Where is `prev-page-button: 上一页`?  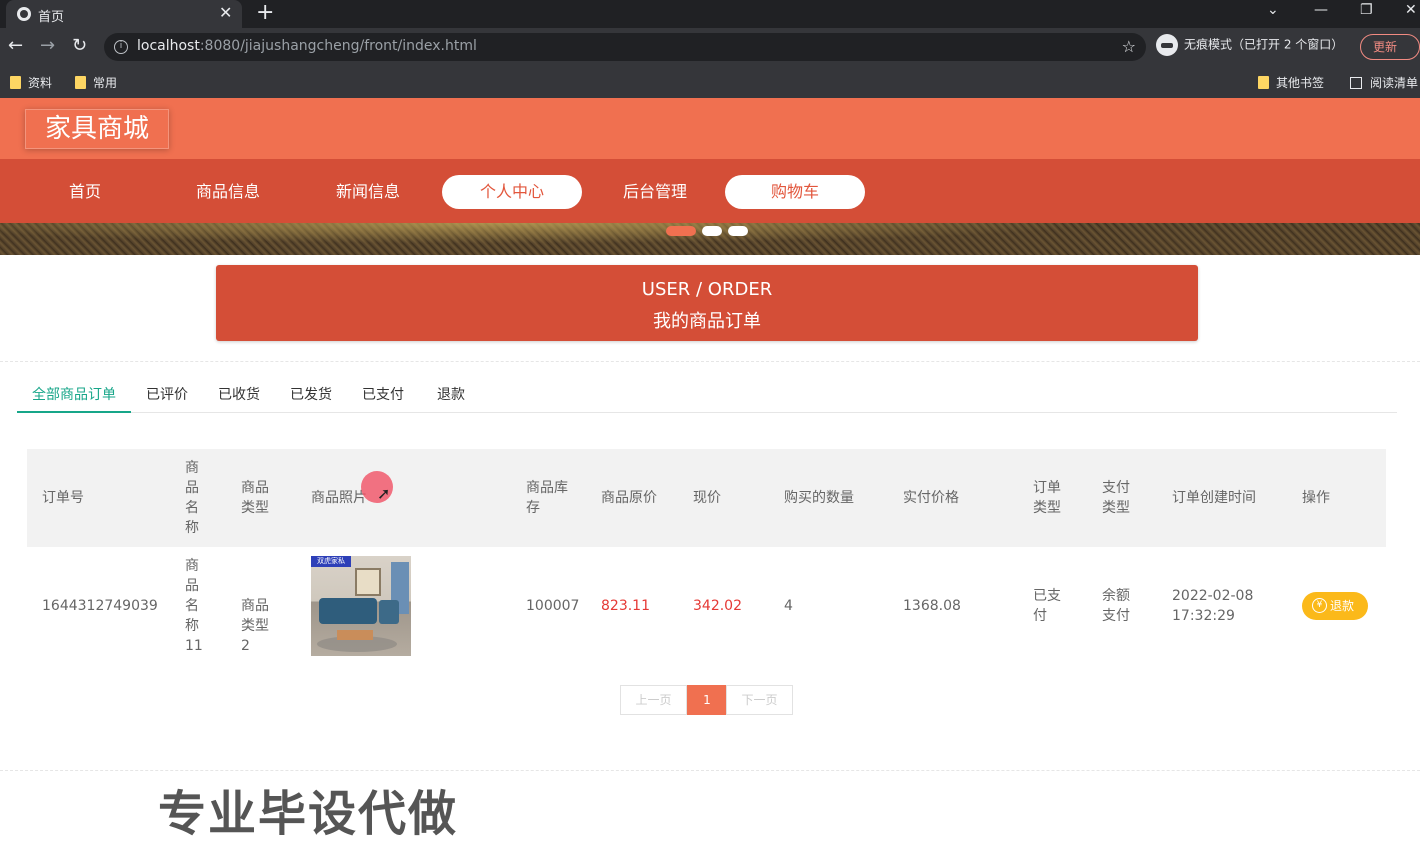
prev-page-button: 上一页 is located at coordinates (653, 700).